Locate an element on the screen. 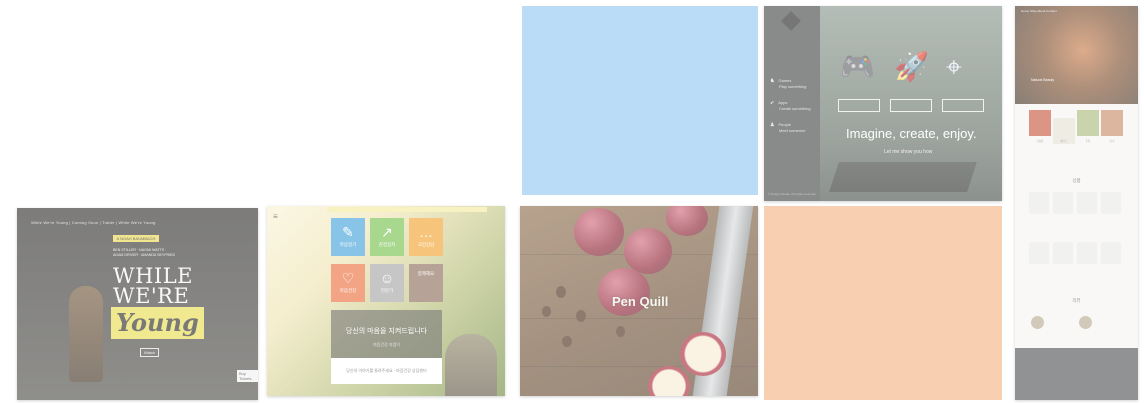 This screenshot has height=403, width=1144. keyboard-image is located at coordinates (903, 177).